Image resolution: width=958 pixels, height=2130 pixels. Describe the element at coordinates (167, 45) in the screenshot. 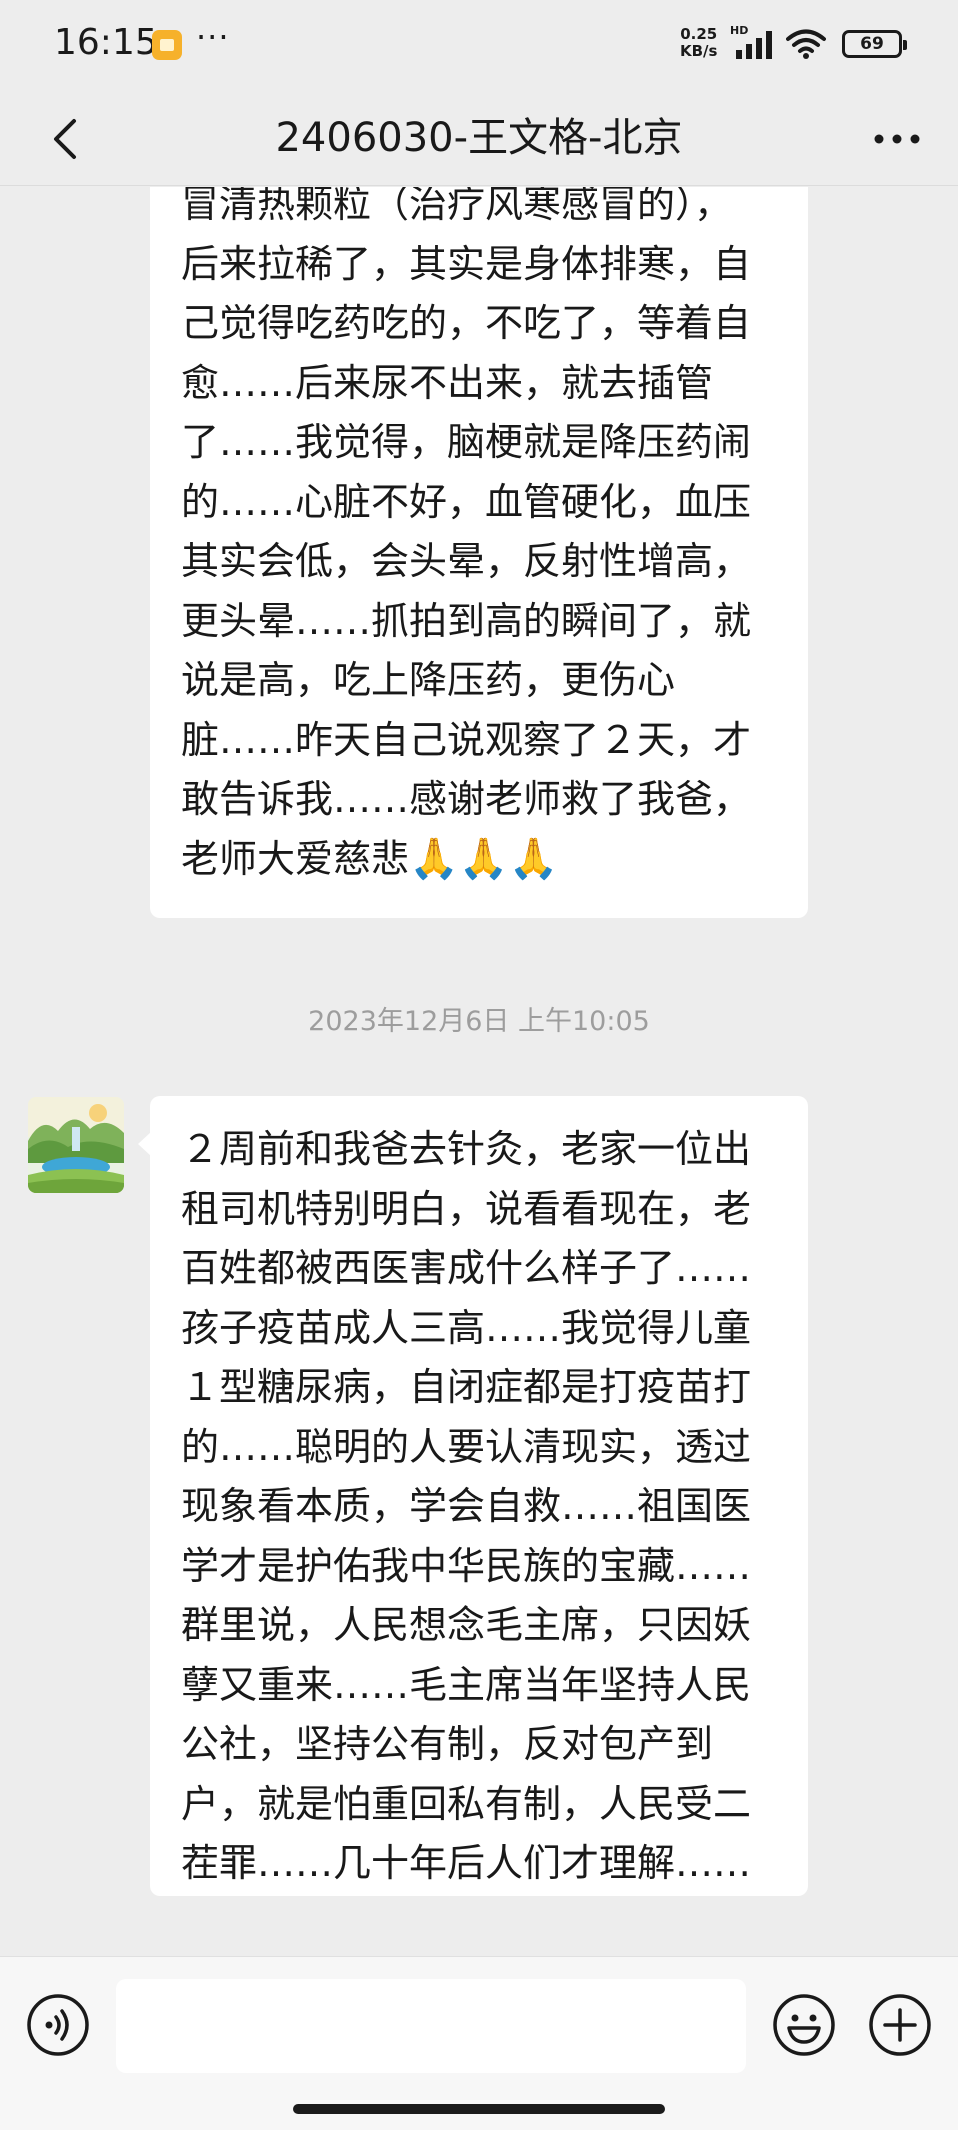

I see `notes-app-icon` at that location.